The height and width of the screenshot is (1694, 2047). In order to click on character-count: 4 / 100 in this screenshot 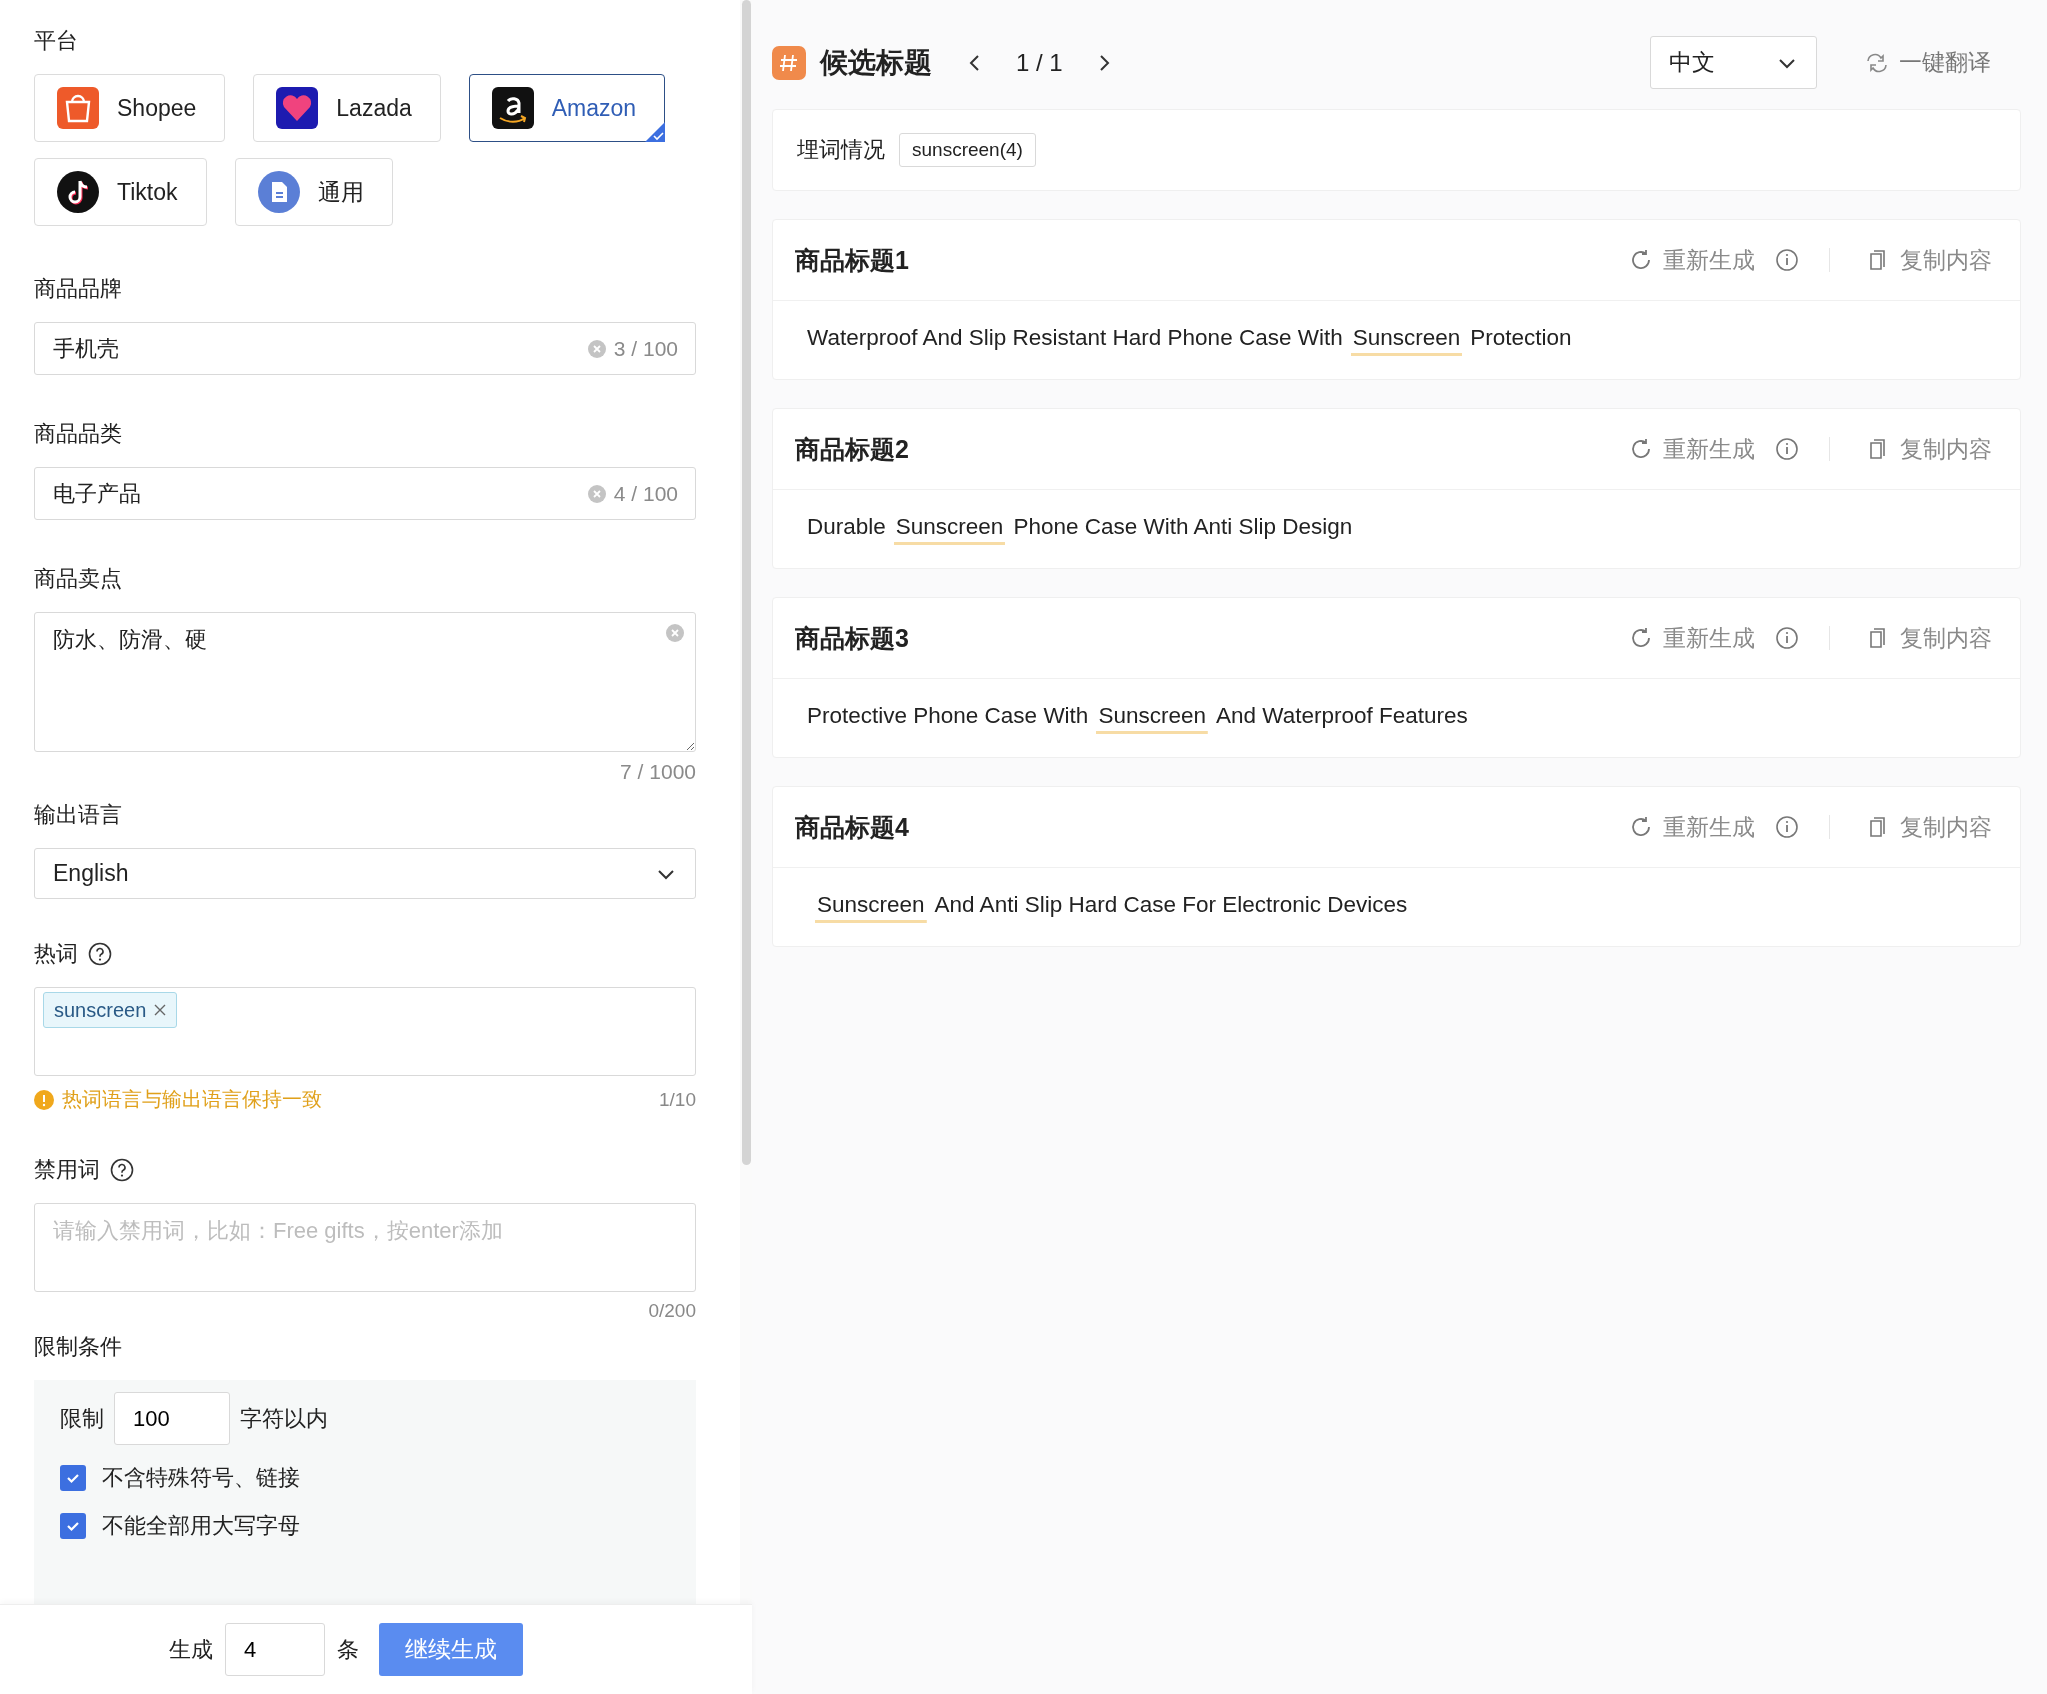, I will do `click(645, 493)`.